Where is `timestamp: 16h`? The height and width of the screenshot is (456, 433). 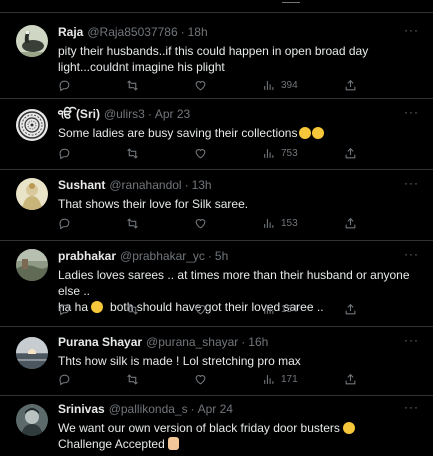
timestamp: 16h is located at coordinates (258, 342).